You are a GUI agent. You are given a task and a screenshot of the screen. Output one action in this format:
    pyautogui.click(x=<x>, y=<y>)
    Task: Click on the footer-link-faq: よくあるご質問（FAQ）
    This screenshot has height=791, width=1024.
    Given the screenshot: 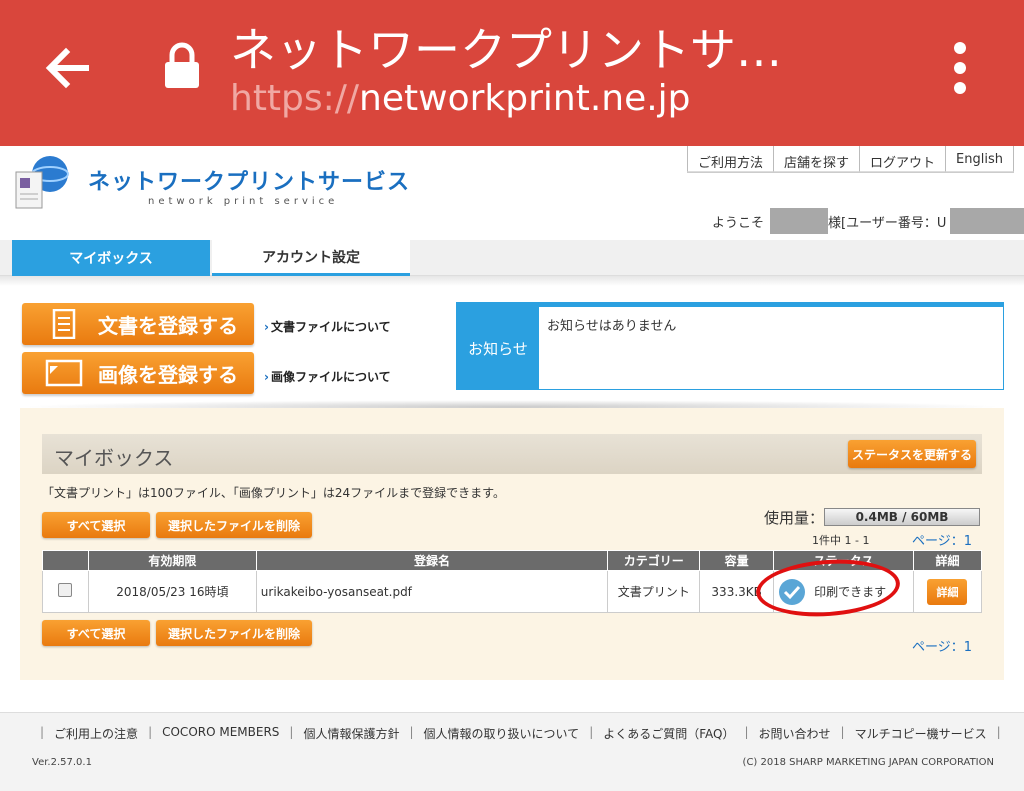 What is the action you would take?
    pyautogui.click(x=668, y=733)
    